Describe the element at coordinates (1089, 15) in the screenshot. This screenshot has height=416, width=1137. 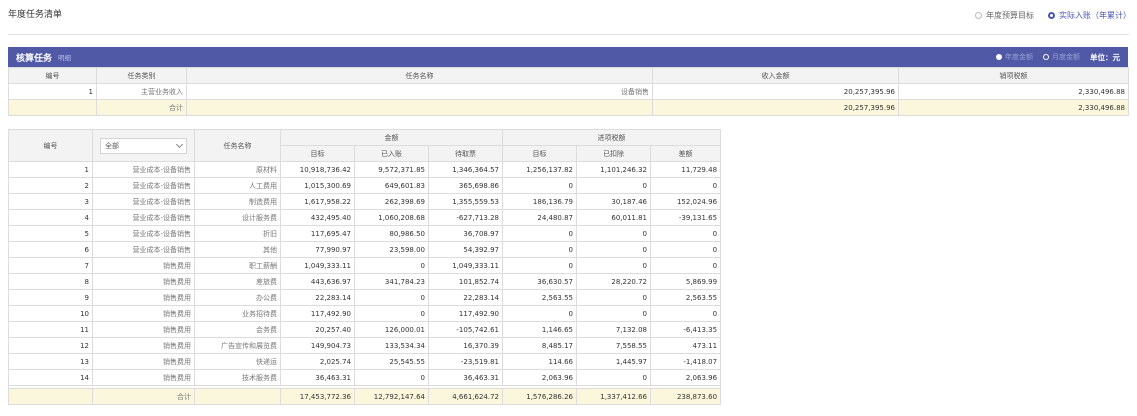
I see `view-option-actual: 实际入账（年累计）` at that location.